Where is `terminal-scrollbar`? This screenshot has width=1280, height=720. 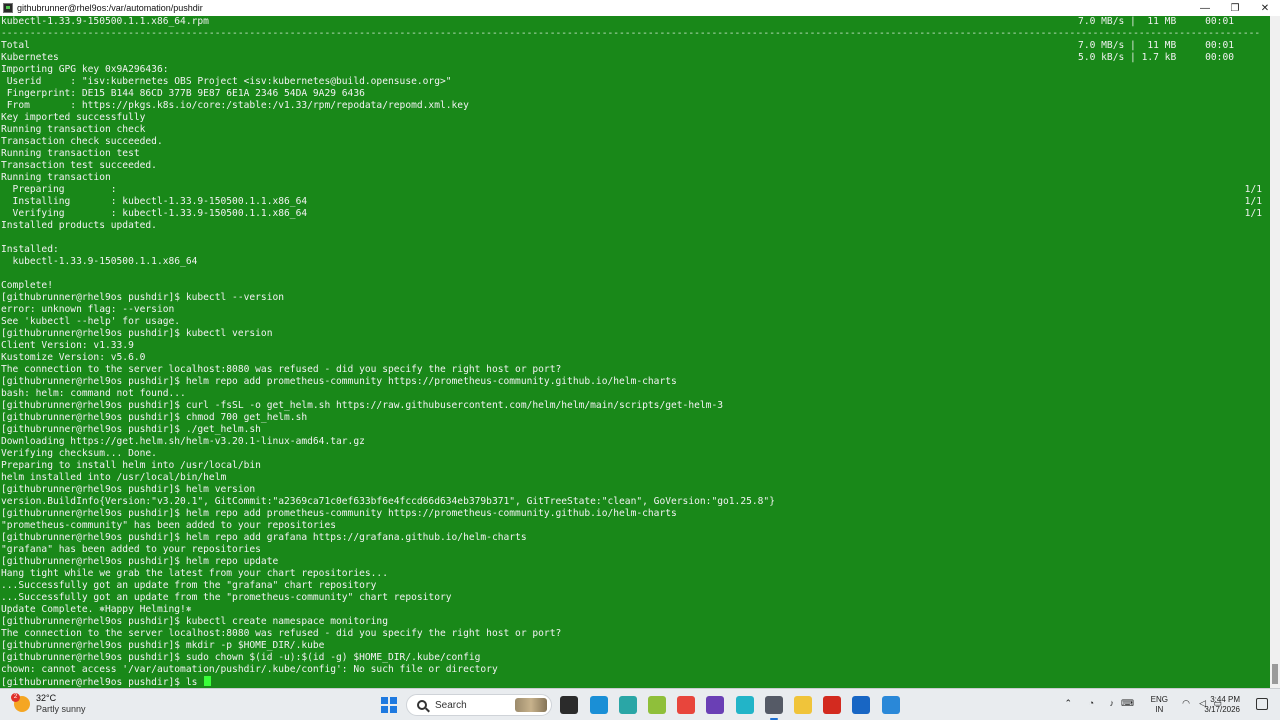 terminal-scrollbar is located at coordinates (1275, 352).